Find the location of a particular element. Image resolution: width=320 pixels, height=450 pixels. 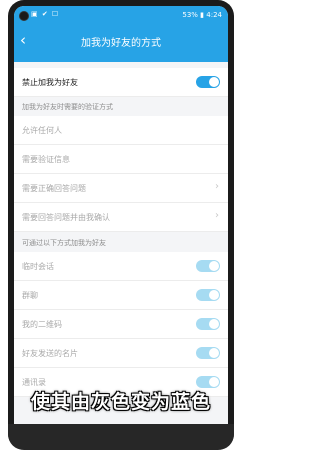

verify-item-need-info: 需要验证信息 is located at coordinates (121, 159).